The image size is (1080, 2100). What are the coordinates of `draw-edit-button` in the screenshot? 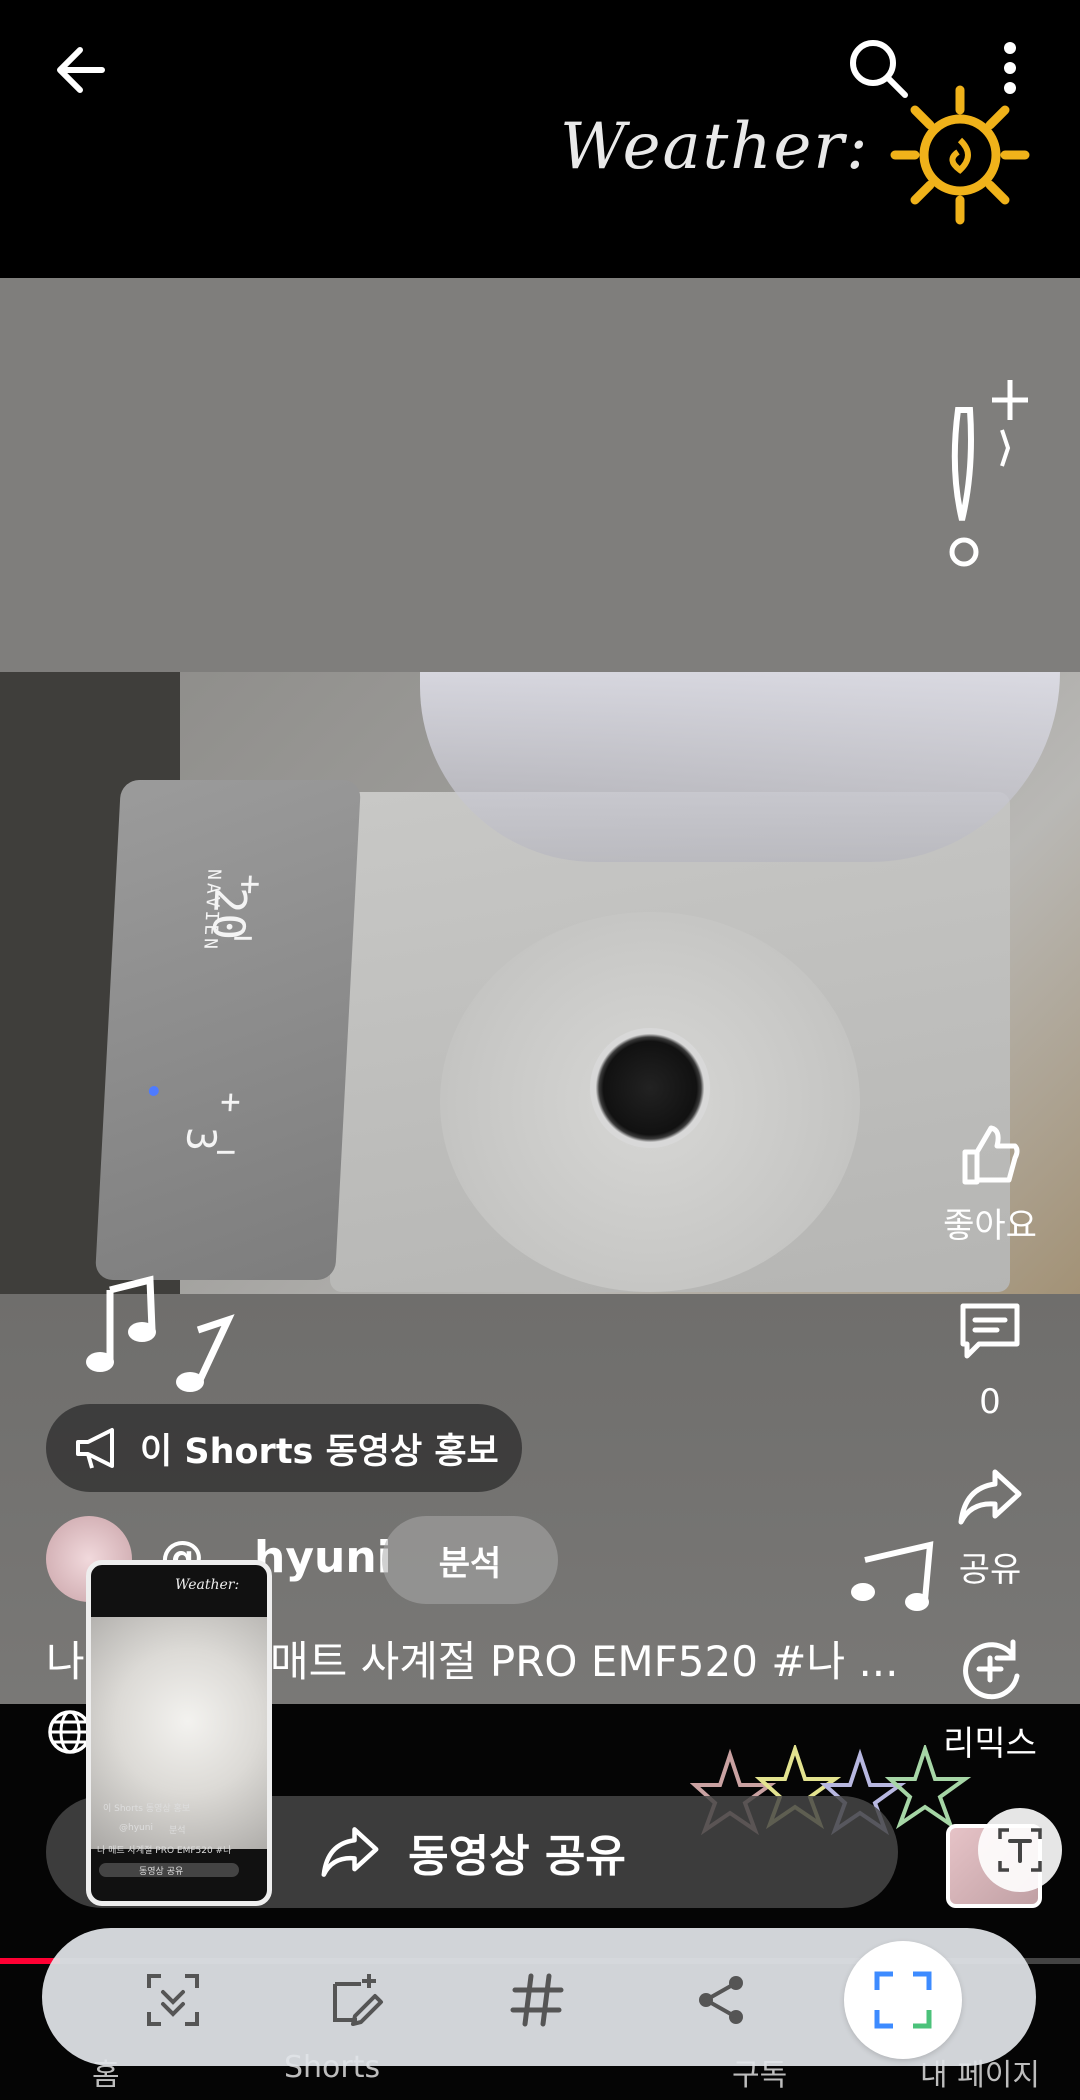 It's located at (357, 2000).